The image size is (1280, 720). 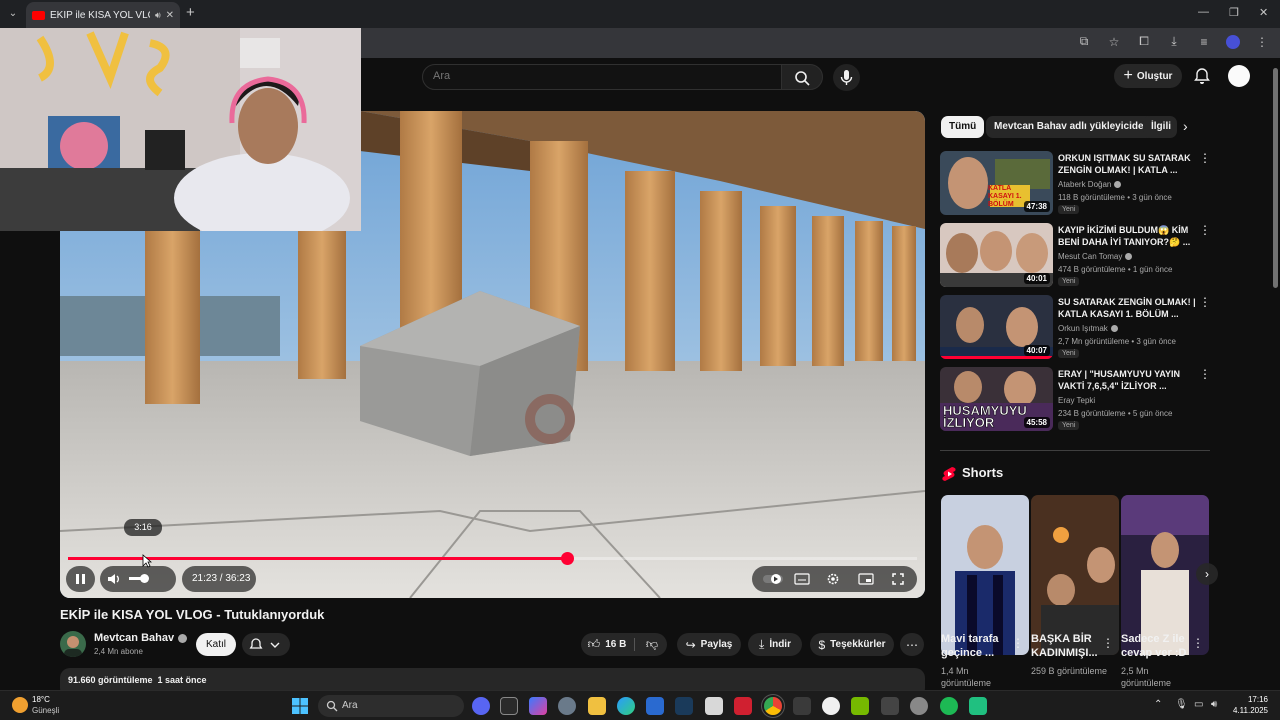 What do you see at coordinates (598, 76) in the screenshot?
I see `search-input` at bounding box center [598, 76].